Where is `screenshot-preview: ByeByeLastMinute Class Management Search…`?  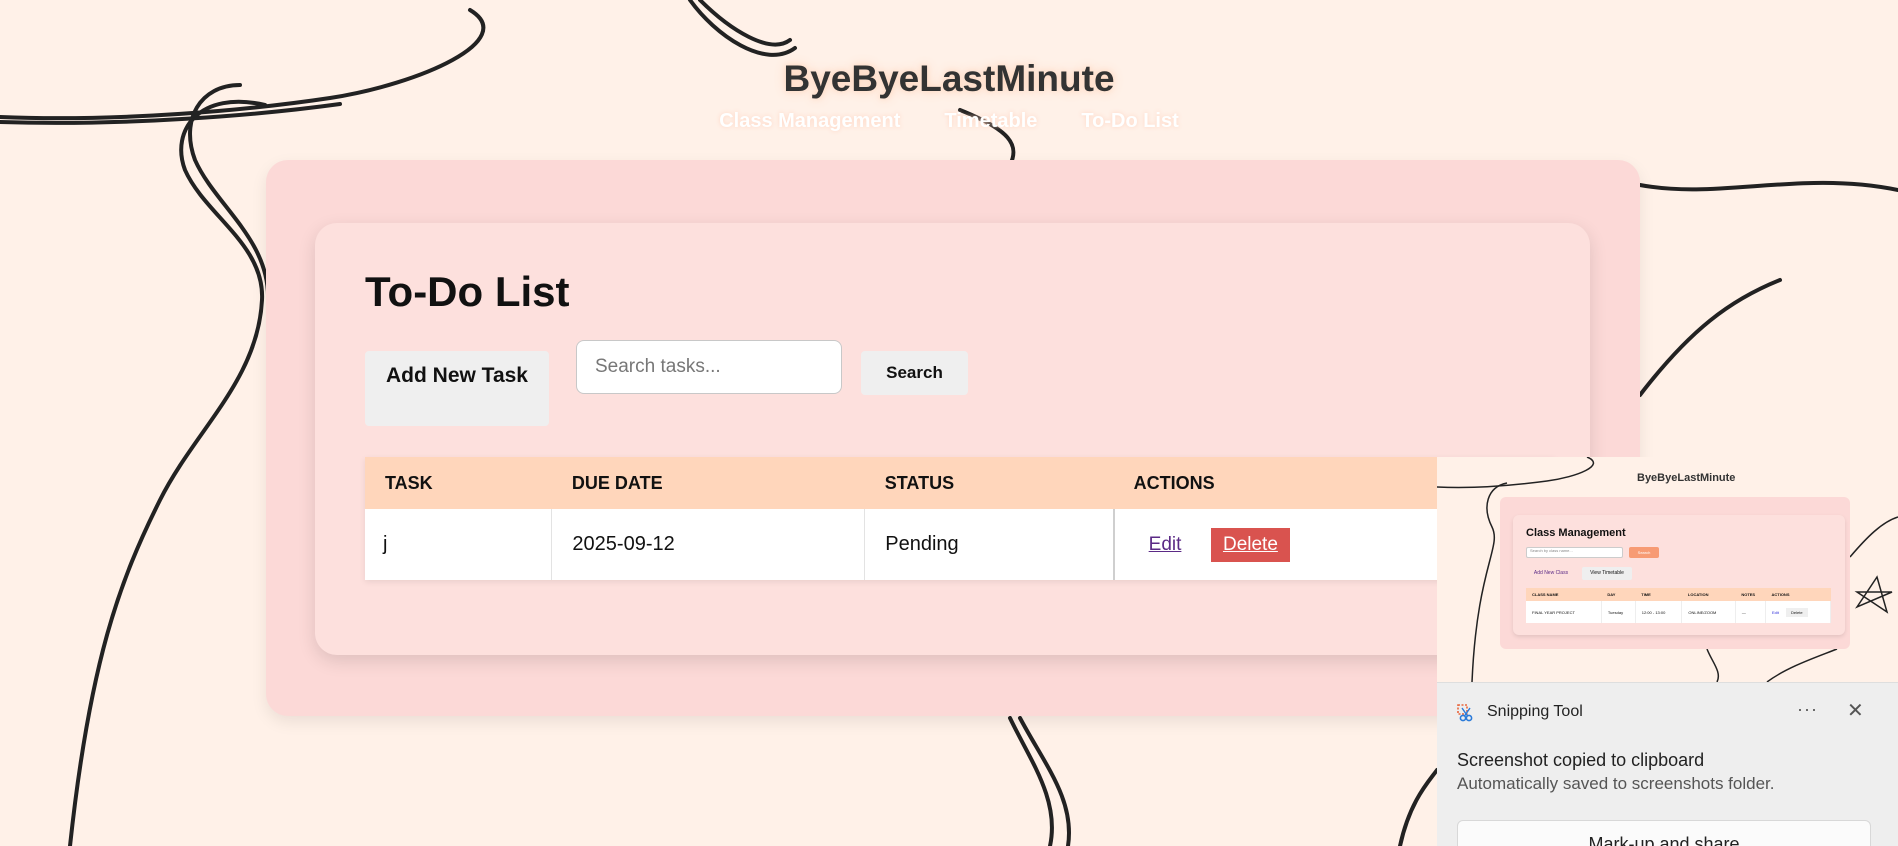 screenshot-preview: ByeByeLastMinute Class Management Search… is located at coordinates (1667, 569).